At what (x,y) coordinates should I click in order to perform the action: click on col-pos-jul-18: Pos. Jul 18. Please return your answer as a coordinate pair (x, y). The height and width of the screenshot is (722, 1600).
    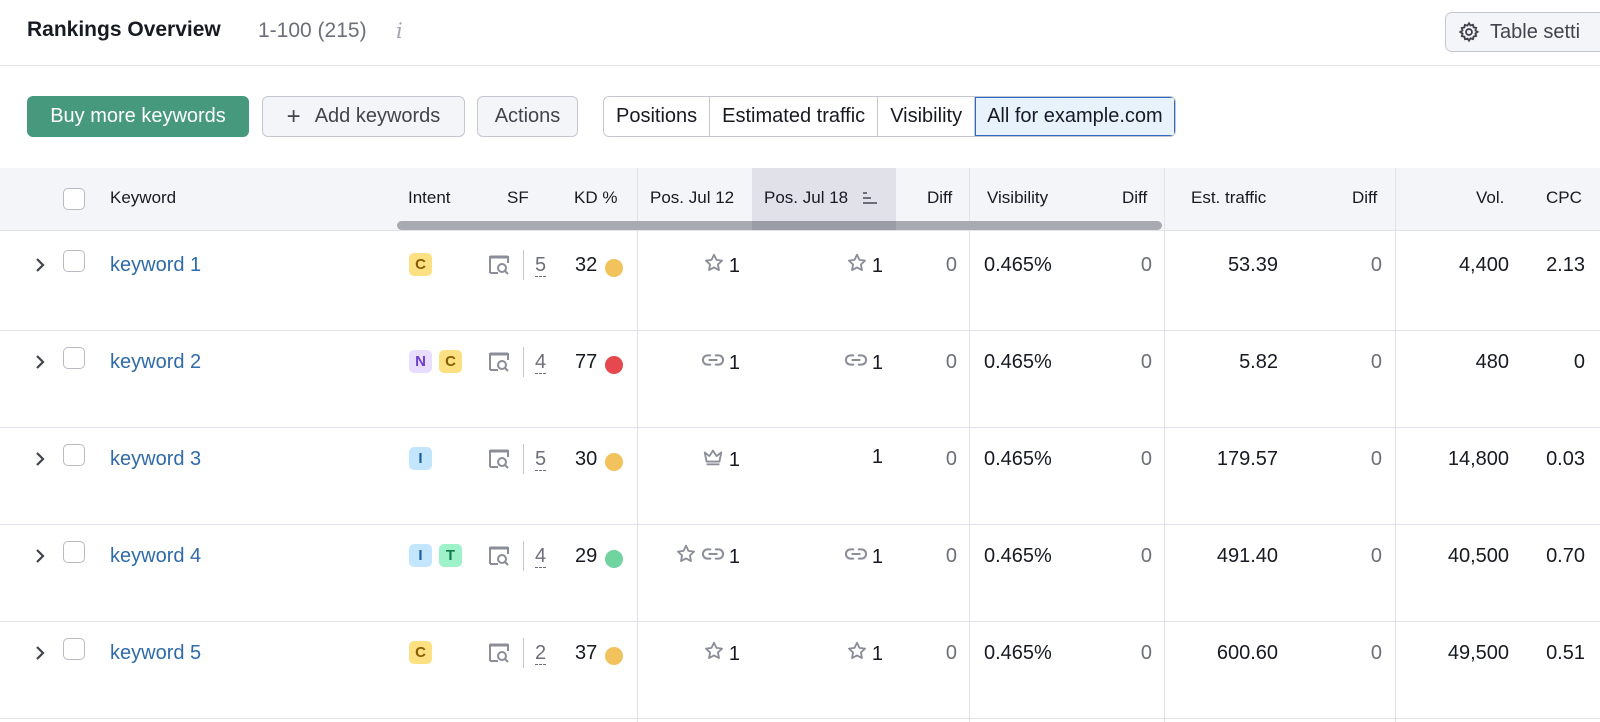
    Looking at the image, I should click on (806, 198).